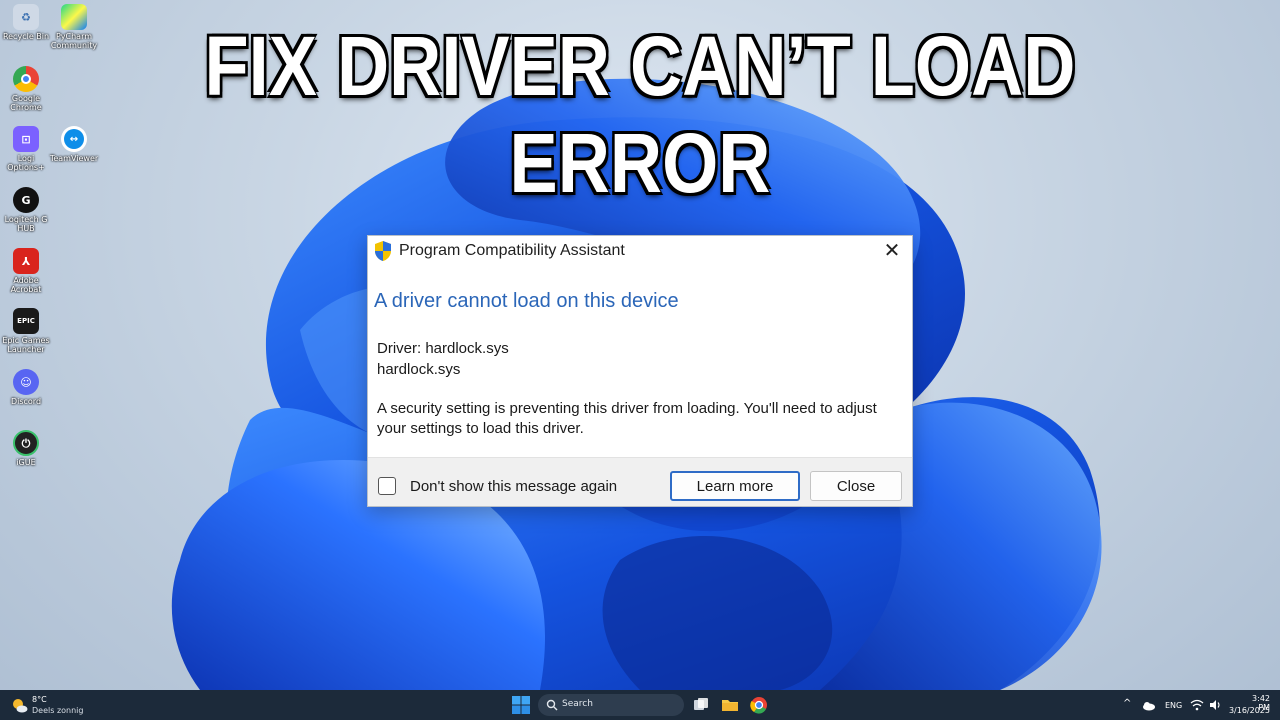  Describe the element at coordinates (26, 261) in the screenshot. I see `acrobat-icon: ⅄` at that location.